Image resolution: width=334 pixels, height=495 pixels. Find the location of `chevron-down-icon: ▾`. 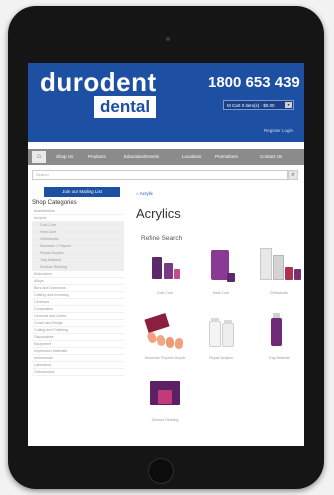

chevron-down-icon: ▾ is located at coordinates (288, 105).